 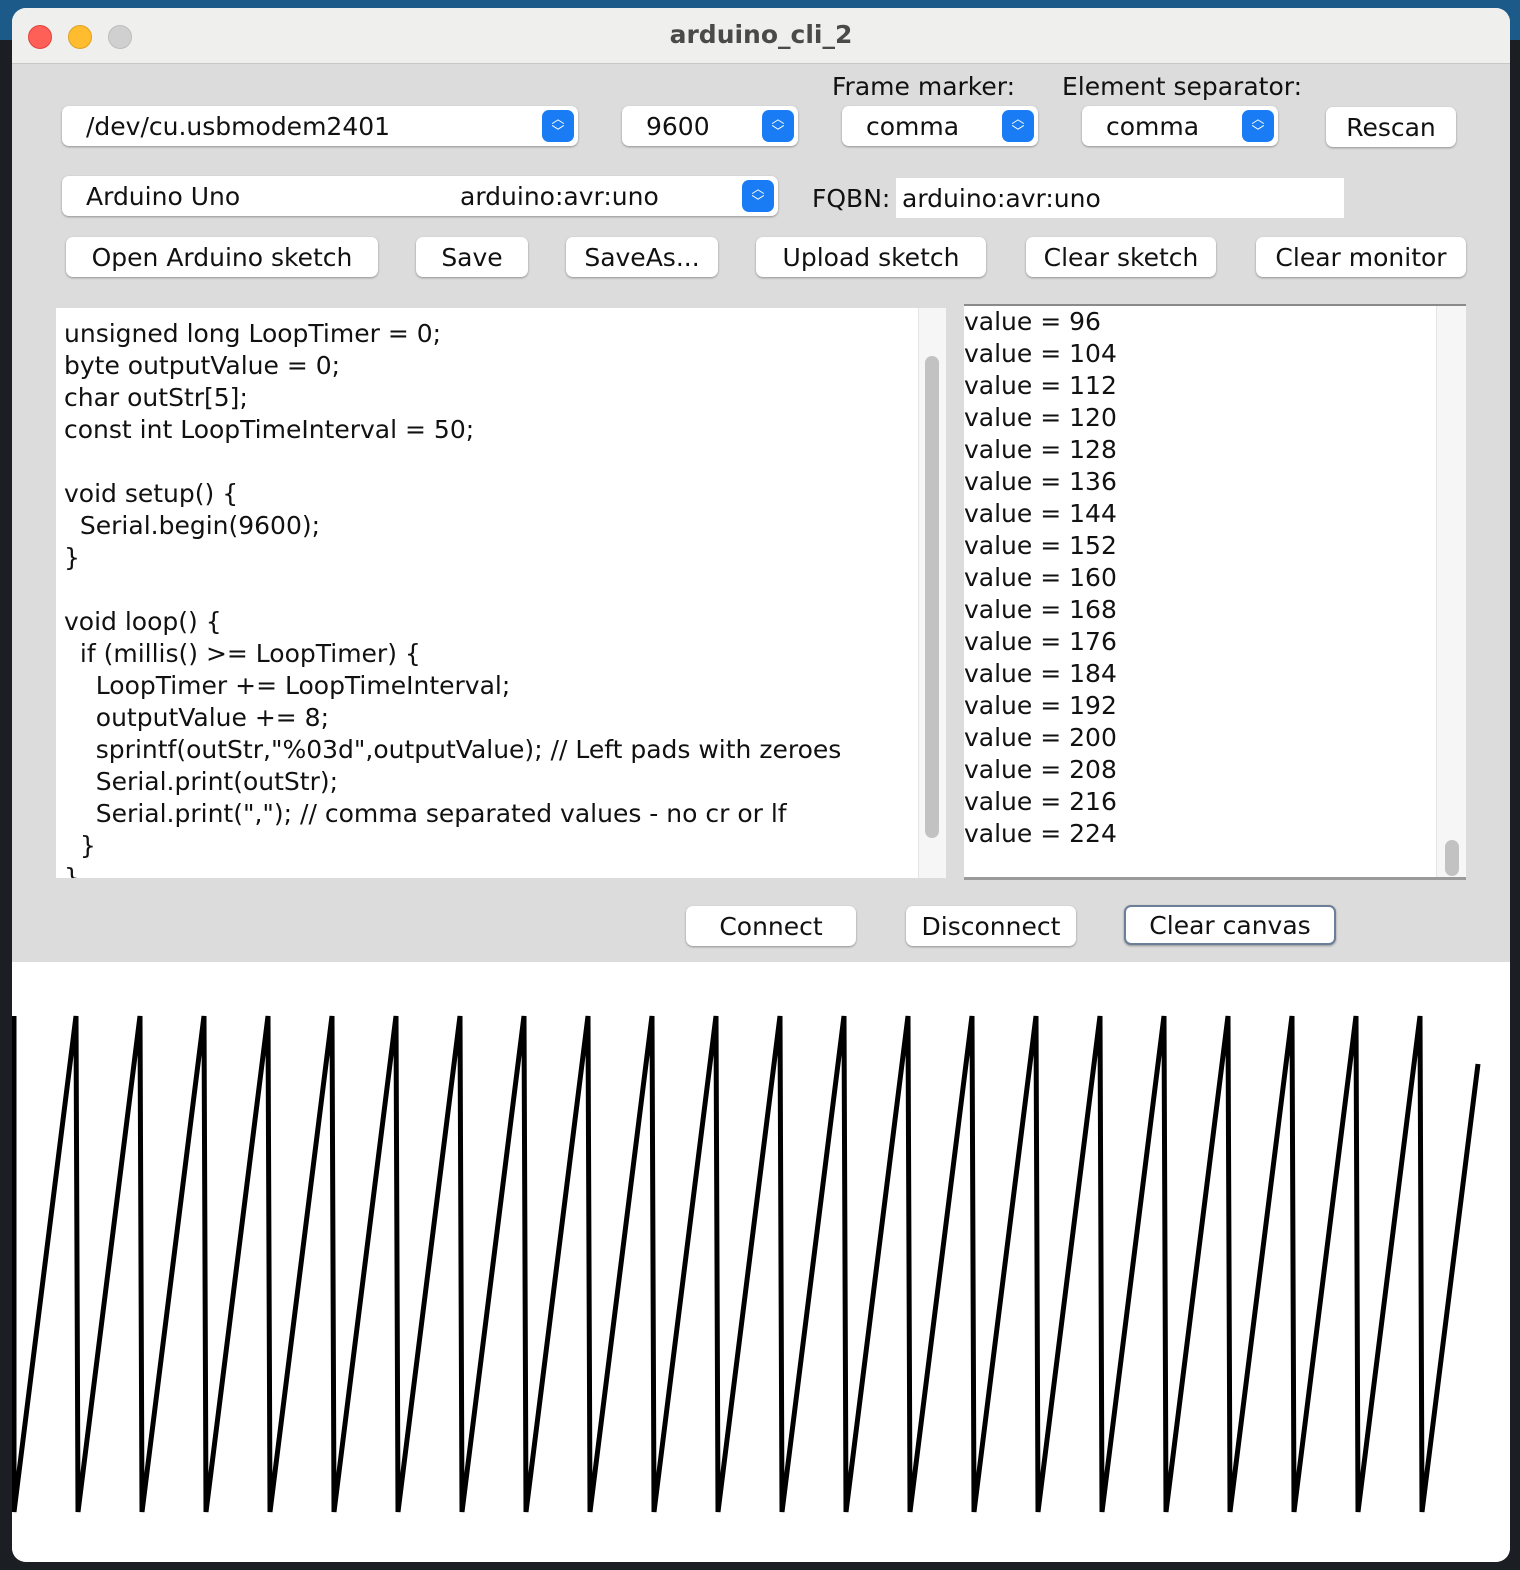 I want to click on element-separator-select: comma ︿ ﹀, so click(x=1180, y=126).